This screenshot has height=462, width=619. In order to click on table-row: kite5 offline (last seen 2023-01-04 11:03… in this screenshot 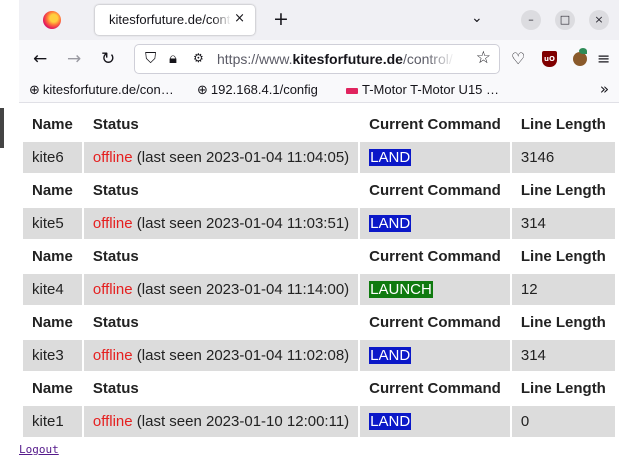, I will do `click(319, 223)`.